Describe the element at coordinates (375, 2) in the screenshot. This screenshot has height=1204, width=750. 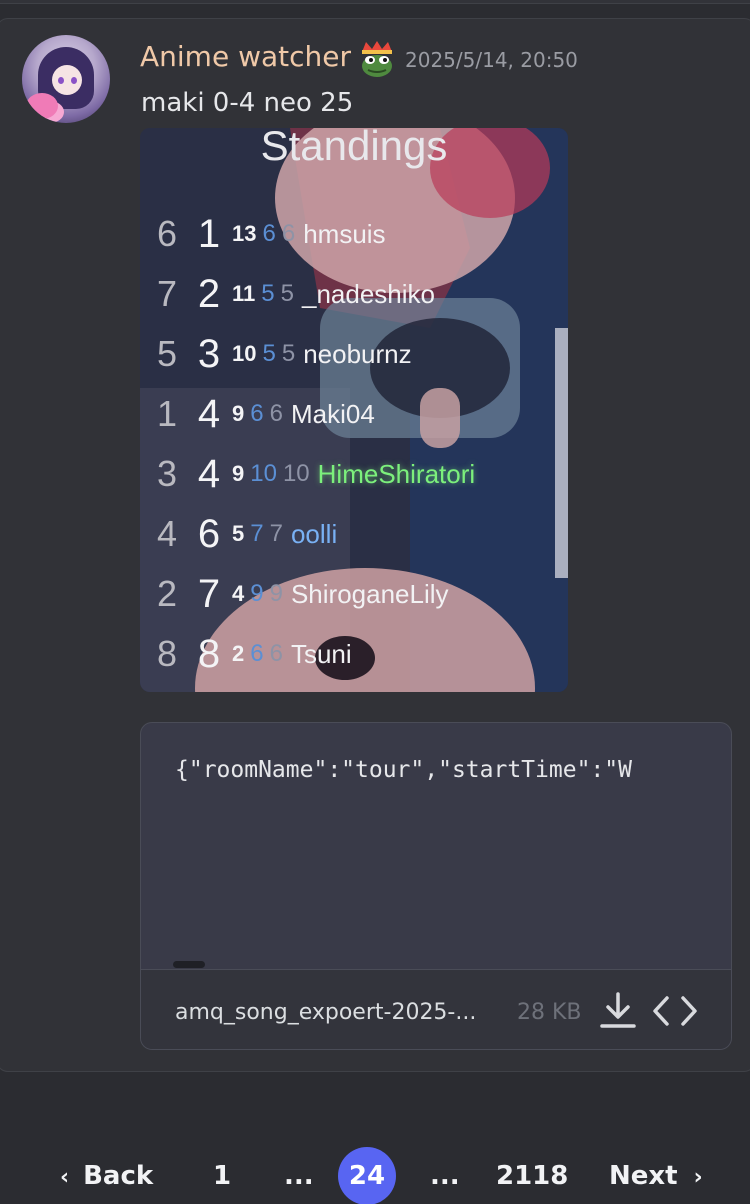
I see `previous-message-edge` at that location.